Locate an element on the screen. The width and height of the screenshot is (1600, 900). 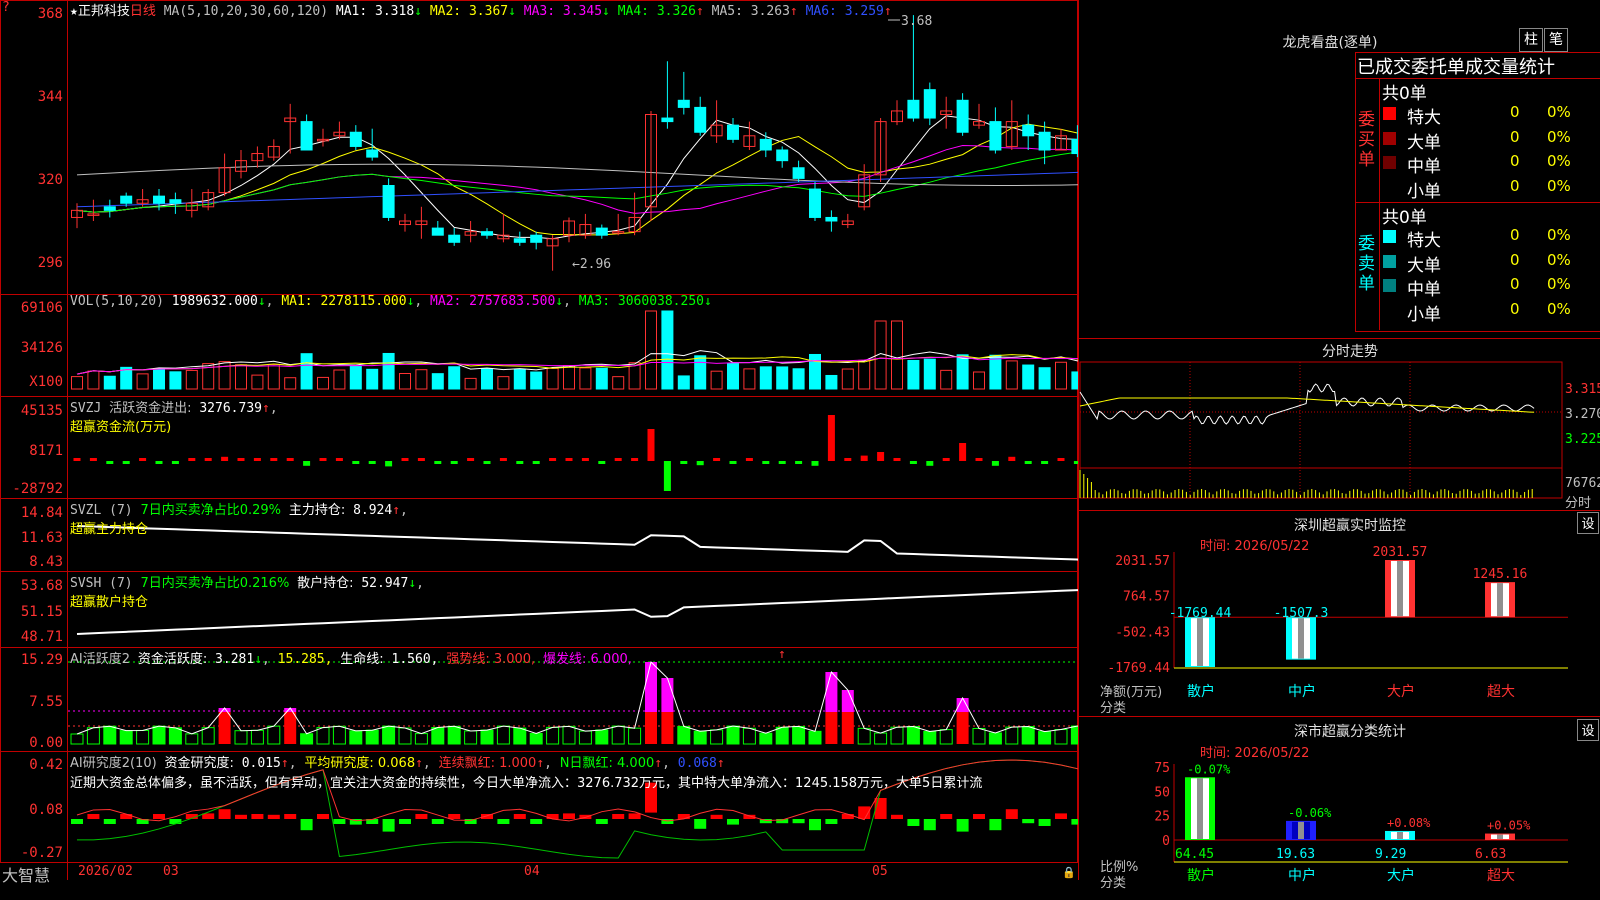
class-value-2: 9.29 is located at coordinates (1390, 854).